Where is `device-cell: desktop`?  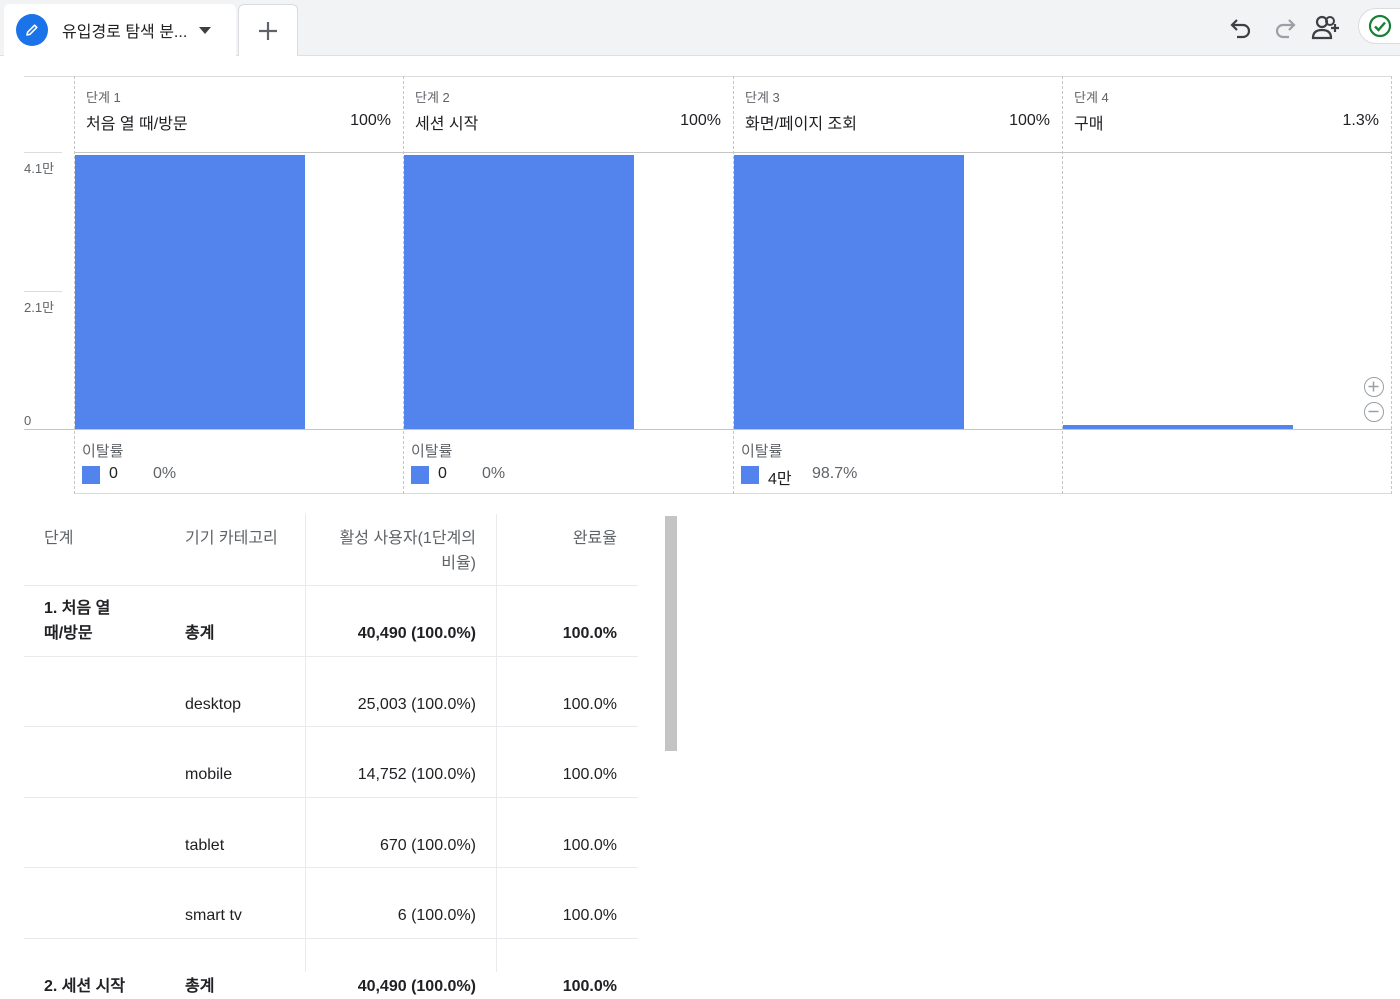
device-cell: desktop is located at coordinates (213, 704).